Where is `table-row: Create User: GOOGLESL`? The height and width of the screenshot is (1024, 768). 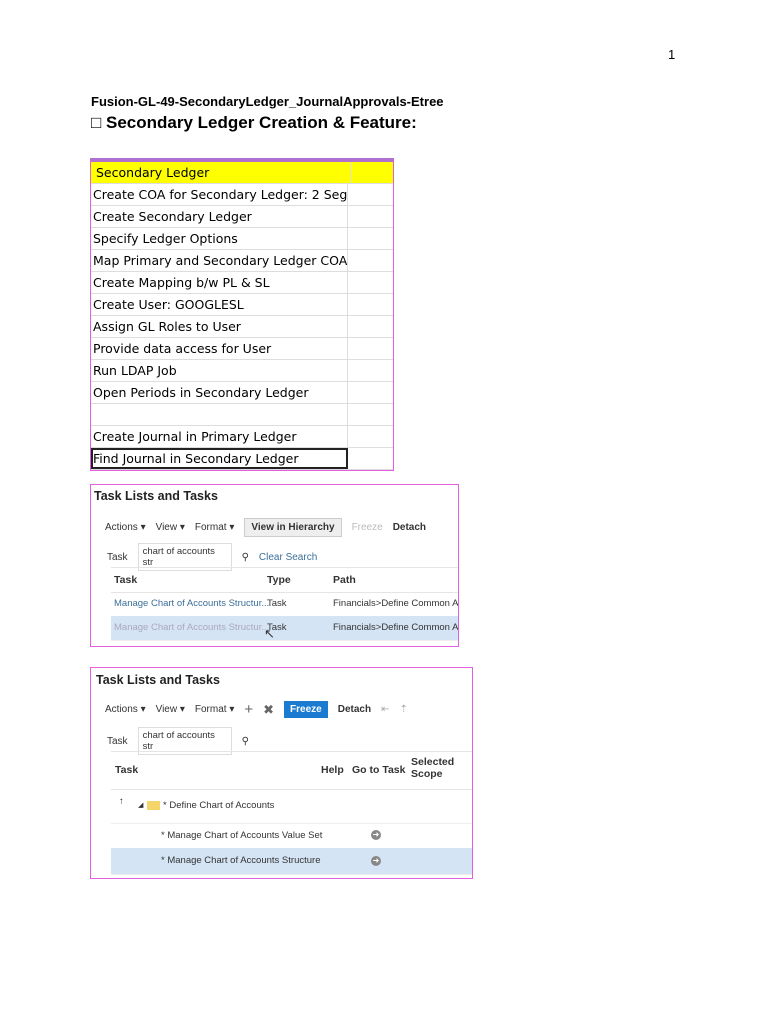
table-row: Create User: GOOGLESL is located at coordinates (242, 305).